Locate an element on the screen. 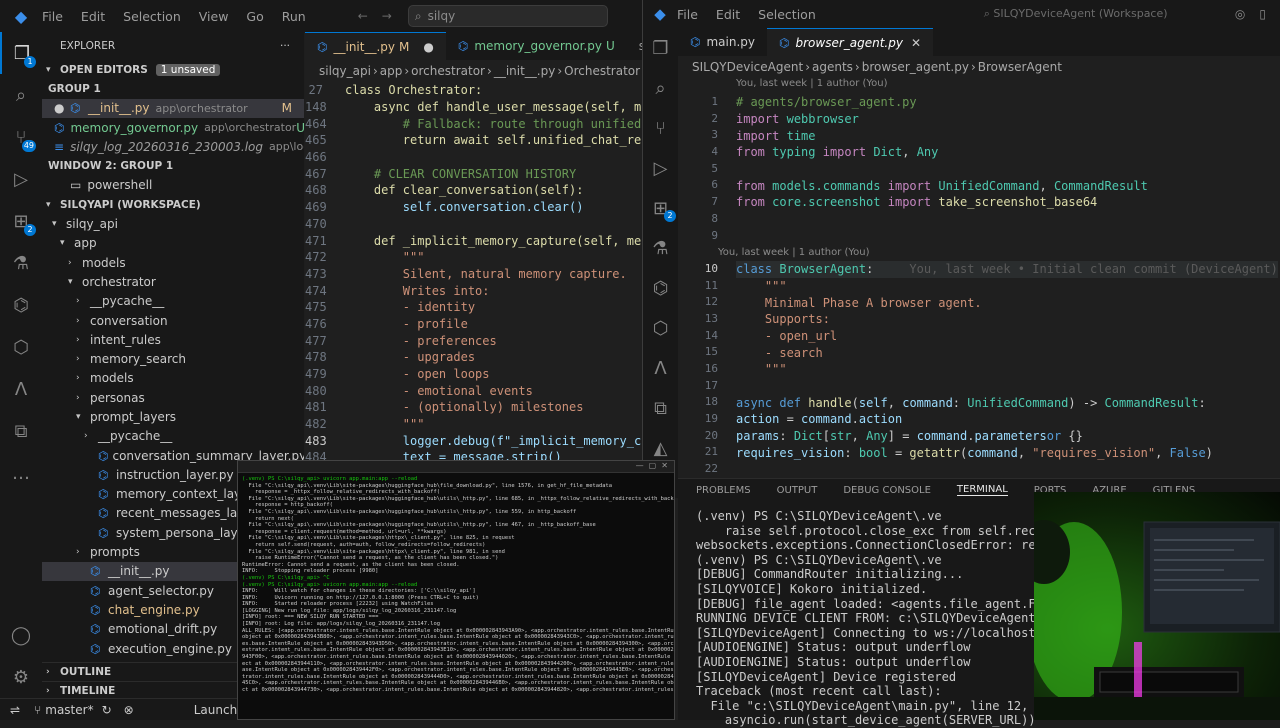  tree-folder: ›personas is located at coordinates (173, 397).